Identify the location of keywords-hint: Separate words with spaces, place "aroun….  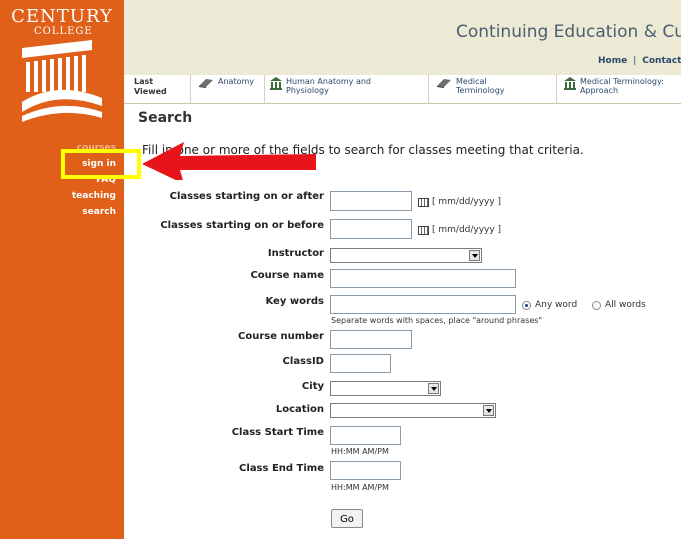
(437, 320).